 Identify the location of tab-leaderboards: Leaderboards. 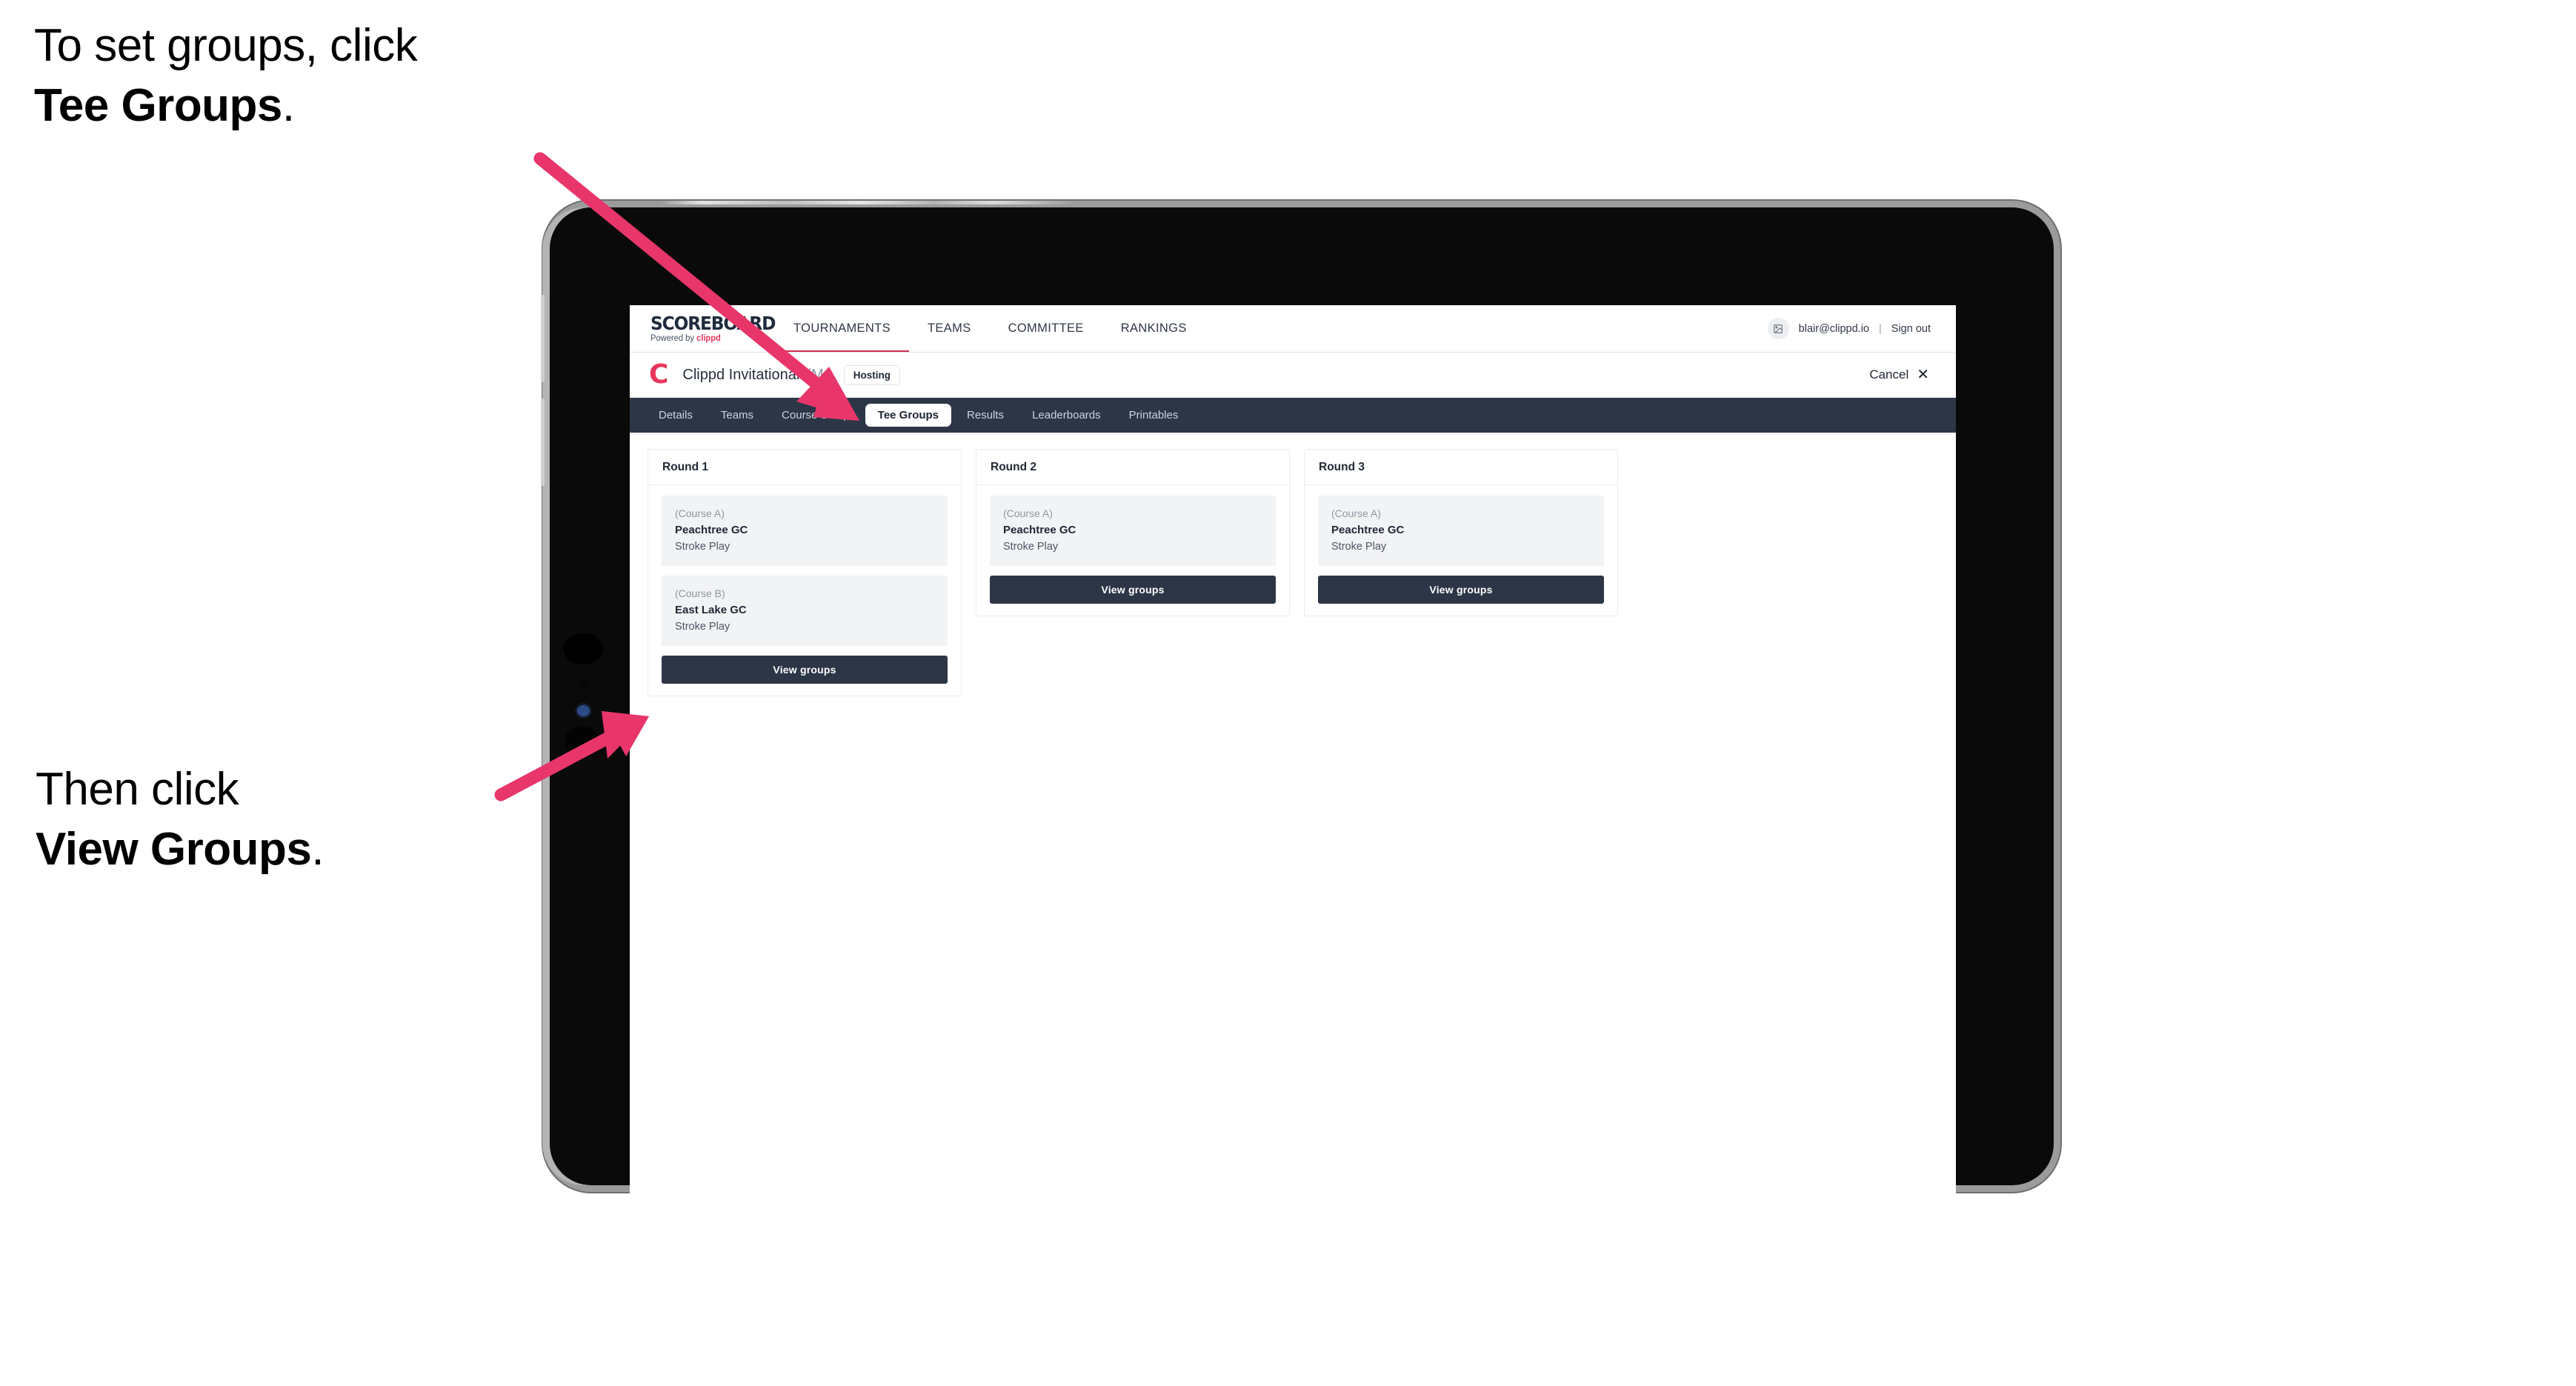
(1066, 415).